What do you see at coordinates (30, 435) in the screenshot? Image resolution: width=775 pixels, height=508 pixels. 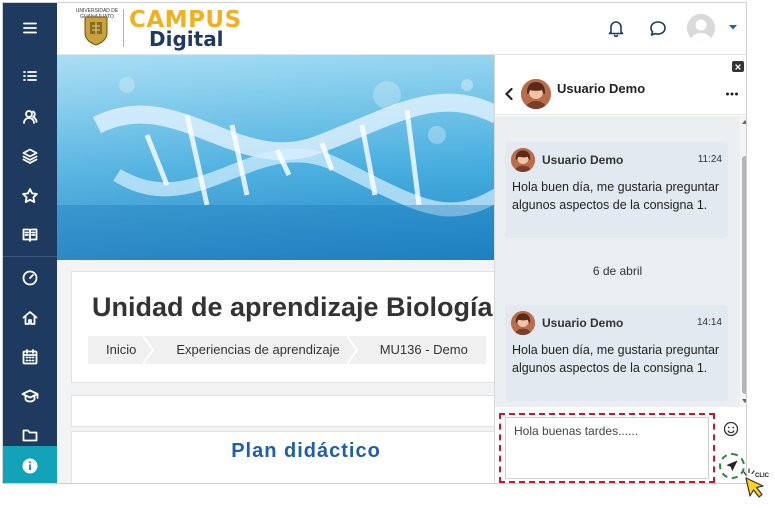 I see `folder-icon` at bounding box center [30, 435].